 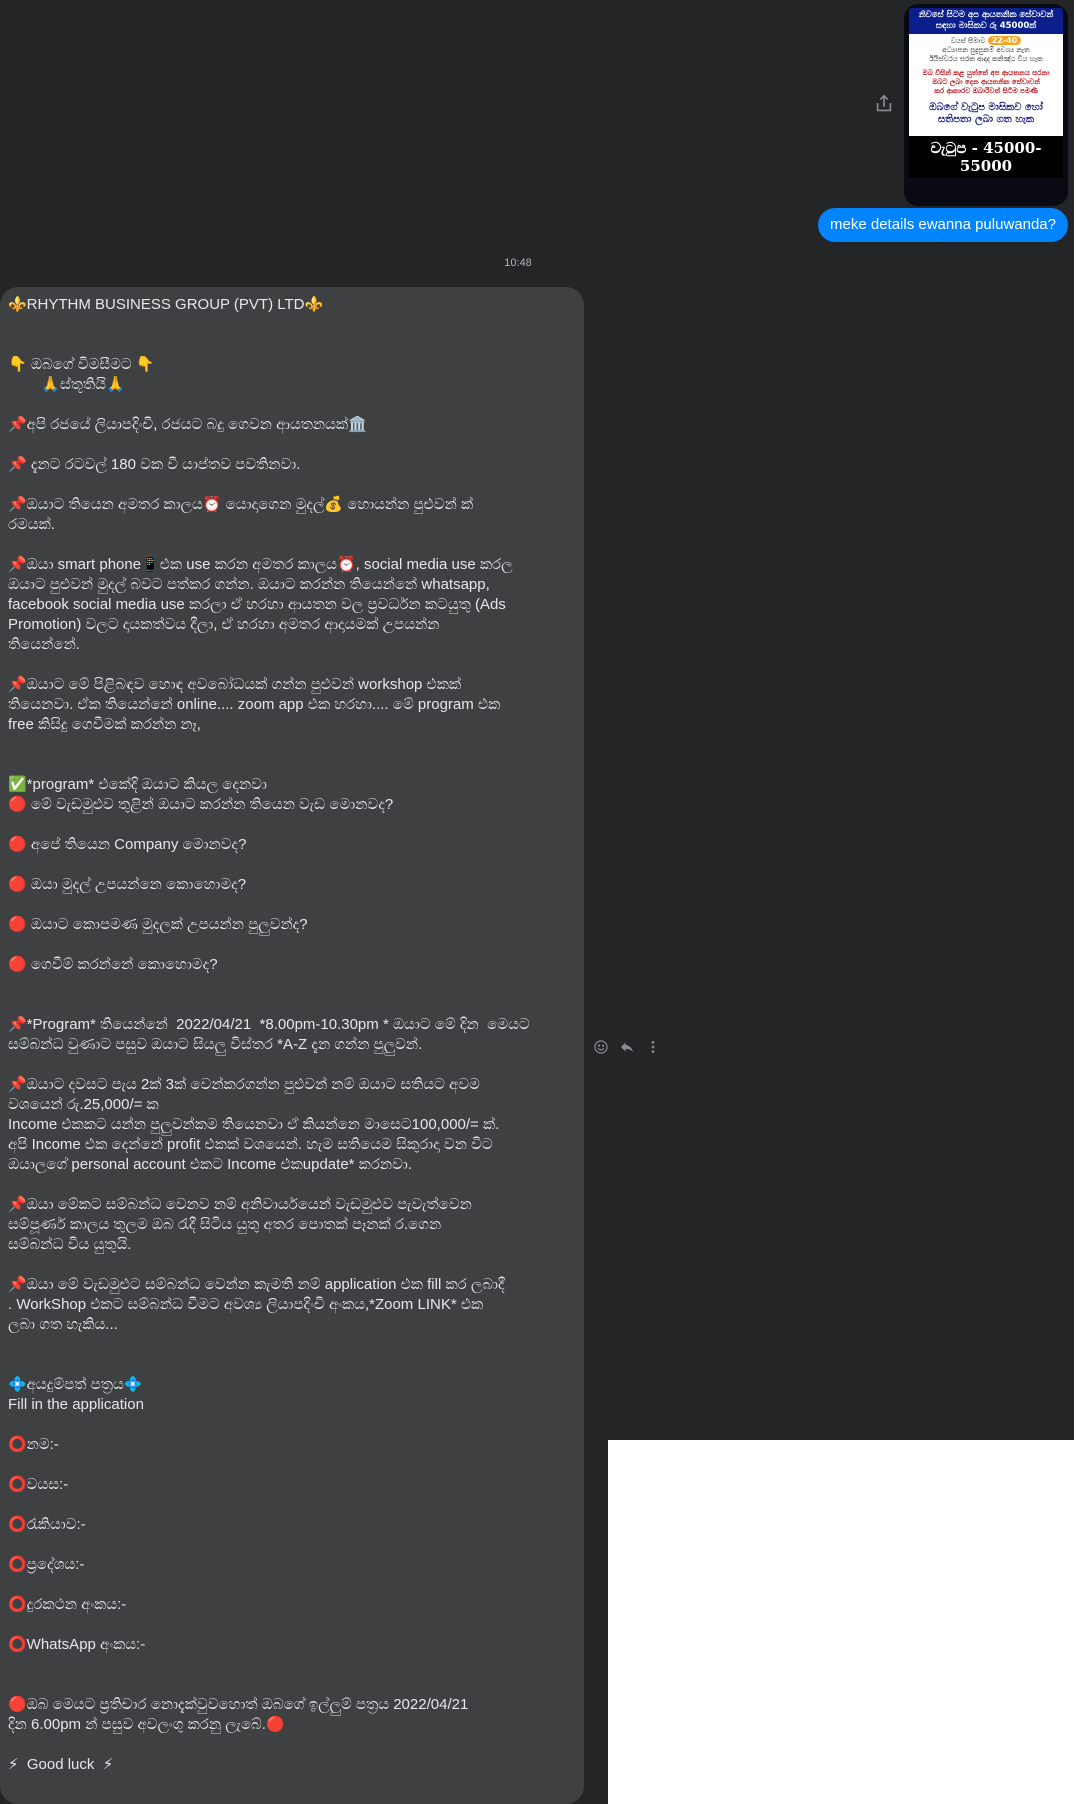 I want to click on message-line: ⭕වයස:-, so click(x=38, y=1484).